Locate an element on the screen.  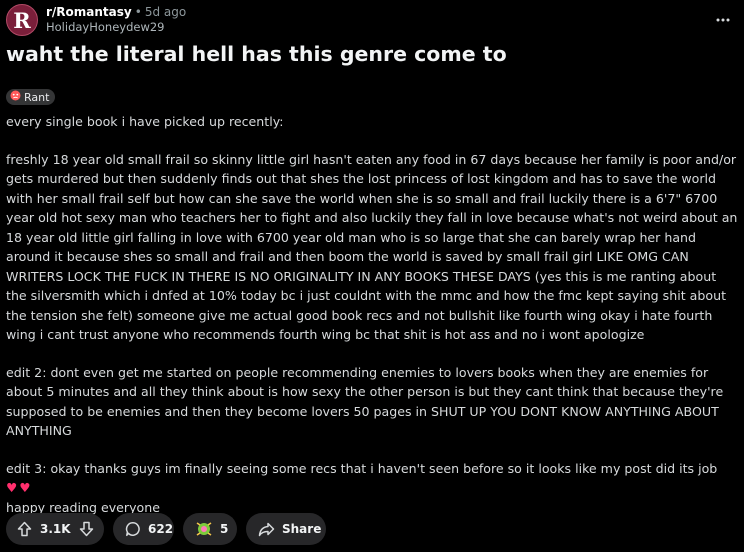
action-bar: 3.1K 622 5 Share is located at coordinates (170, 529).